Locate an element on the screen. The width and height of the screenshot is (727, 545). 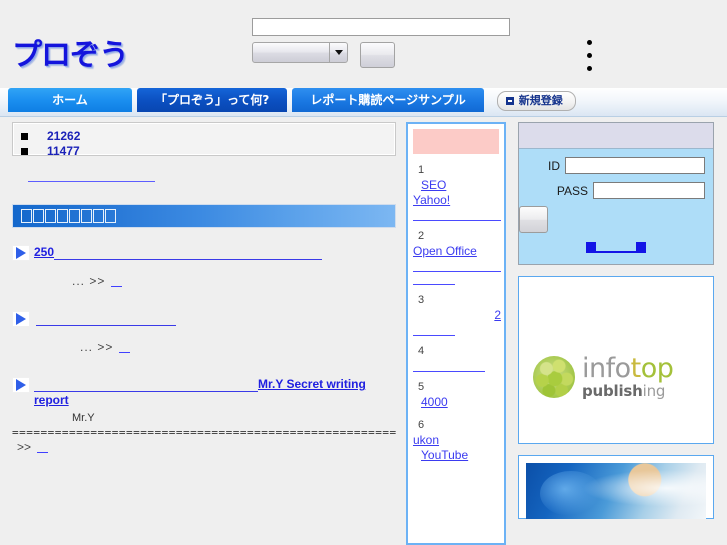
ranking-number: 2 is located at coordinates (421, 236).